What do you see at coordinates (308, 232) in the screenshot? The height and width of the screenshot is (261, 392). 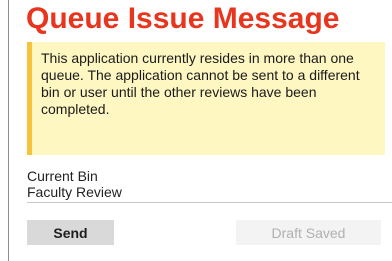 I see `draft-saved-status: Draft Saved` at bounding box center [308, 232].